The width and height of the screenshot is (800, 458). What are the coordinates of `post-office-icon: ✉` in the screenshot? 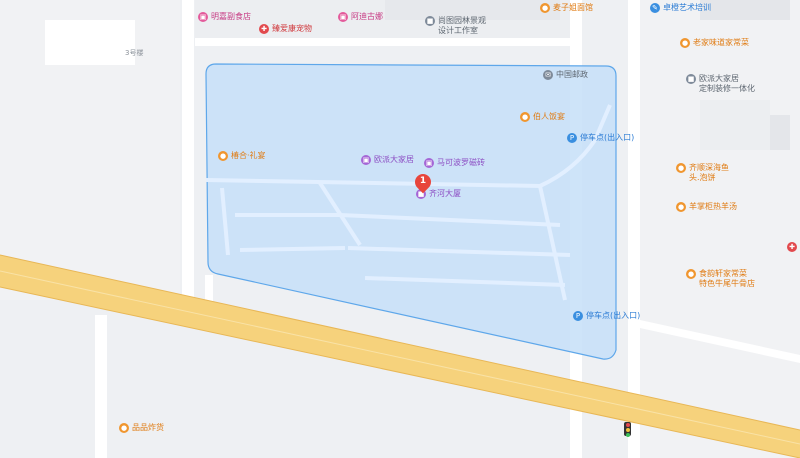 It's located at (548, 75).